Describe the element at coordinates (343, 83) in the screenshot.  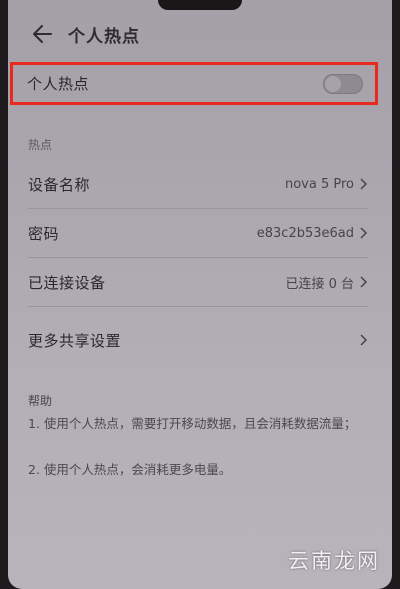
I see `hotspot-toggle-switch` at that location.